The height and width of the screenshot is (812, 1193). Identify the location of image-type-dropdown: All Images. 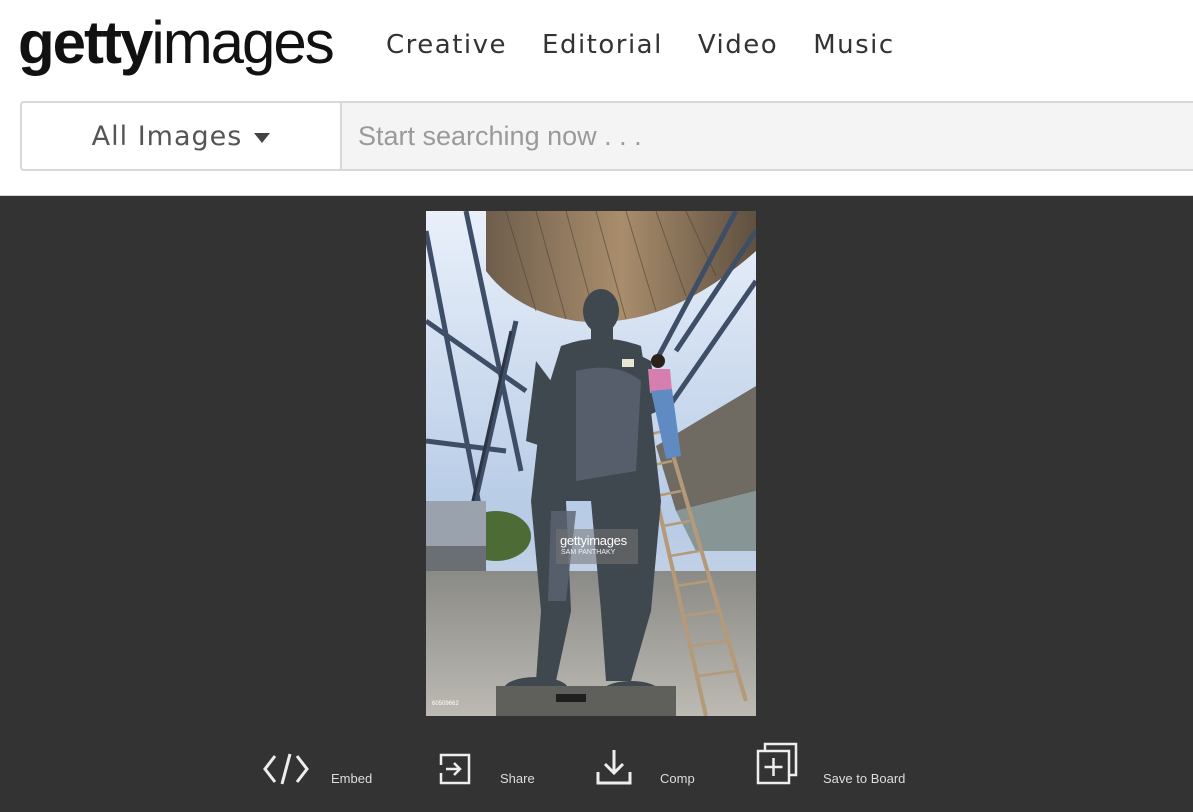
(182, 136).